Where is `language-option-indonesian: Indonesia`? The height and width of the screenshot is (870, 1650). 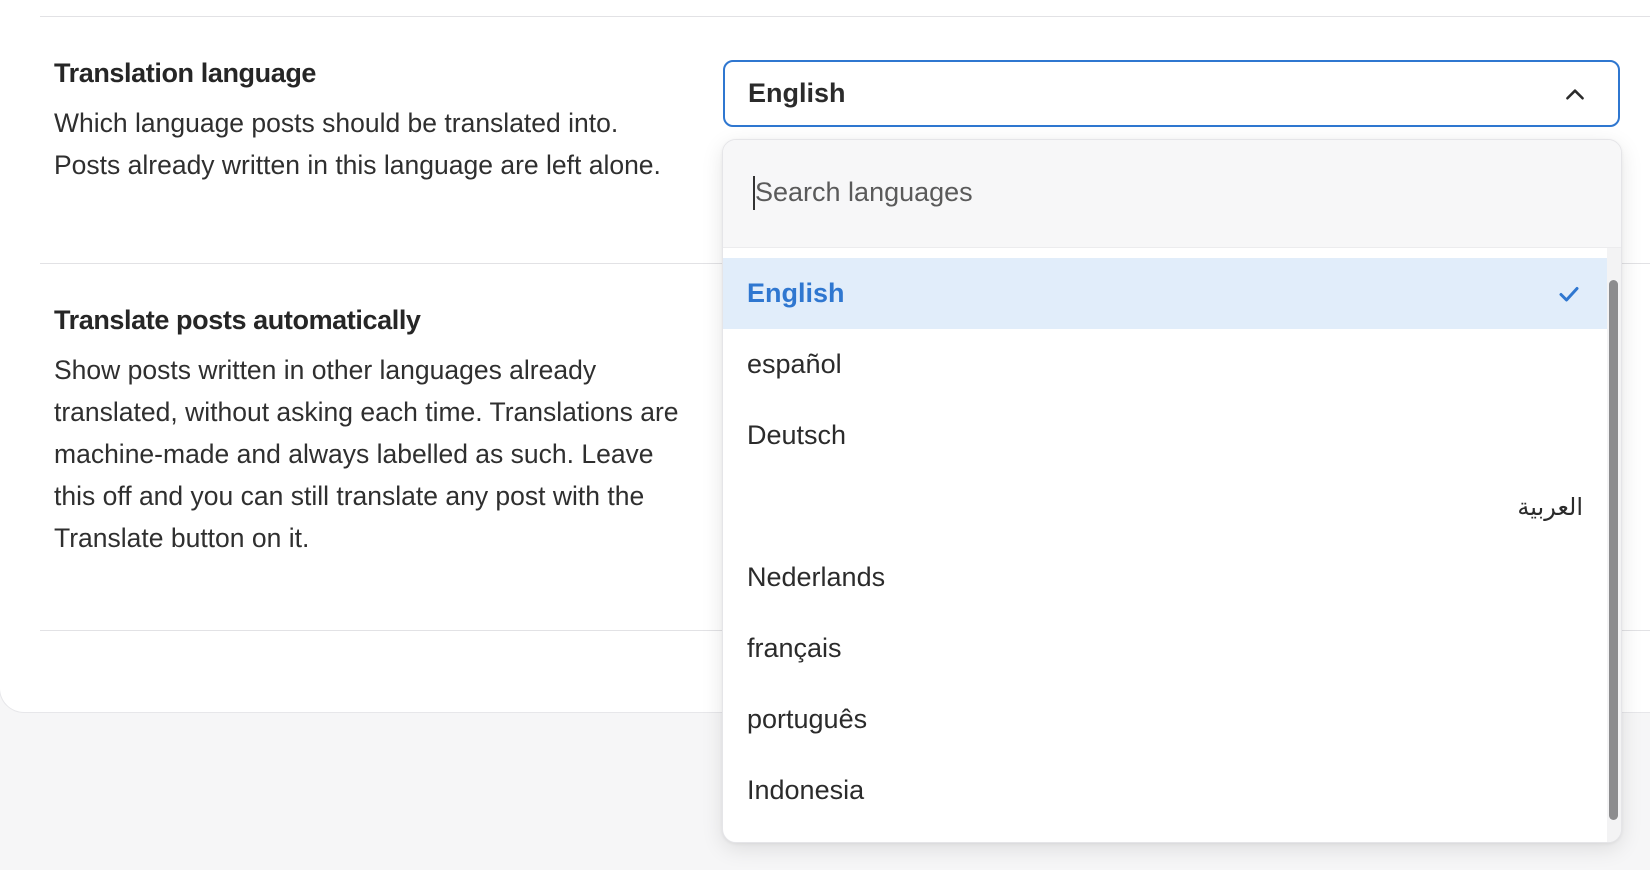 language-option-indonesian: Indonesia is located at coordinates (1165, 790).